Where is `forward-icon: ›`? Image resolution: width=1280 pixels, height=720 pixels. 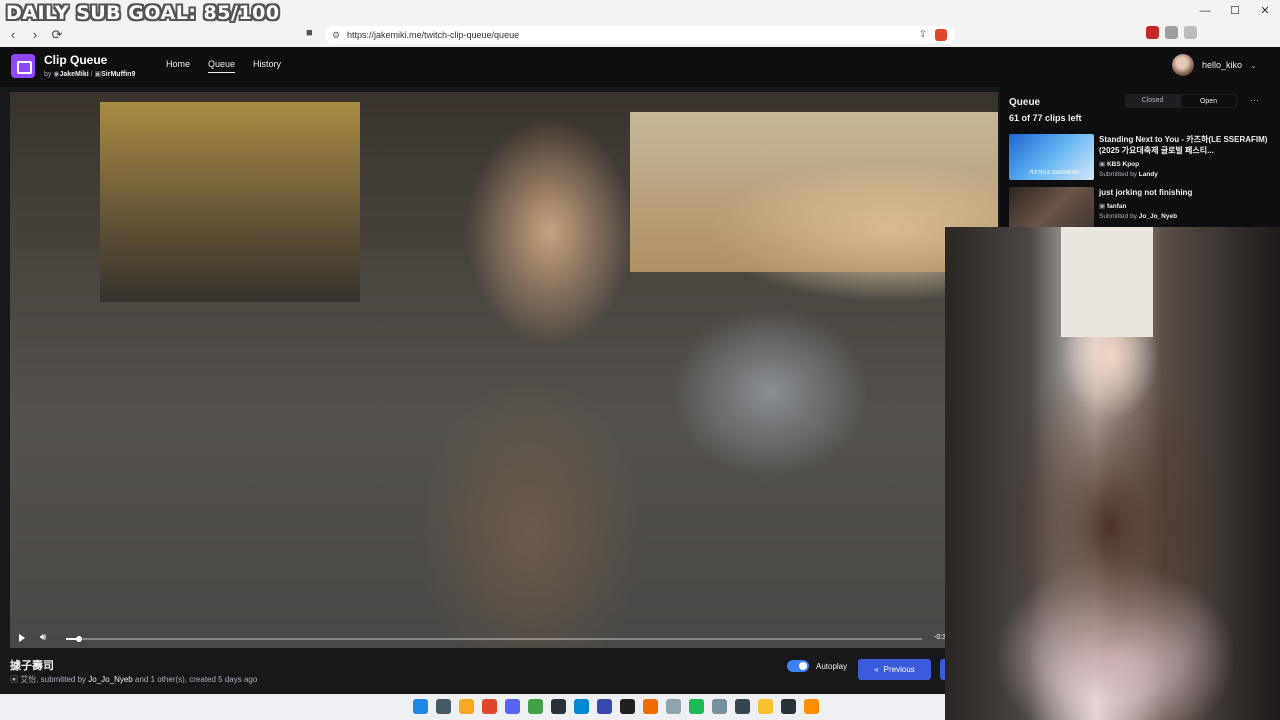
forward-icon: › is located at coordinates (35, 35).